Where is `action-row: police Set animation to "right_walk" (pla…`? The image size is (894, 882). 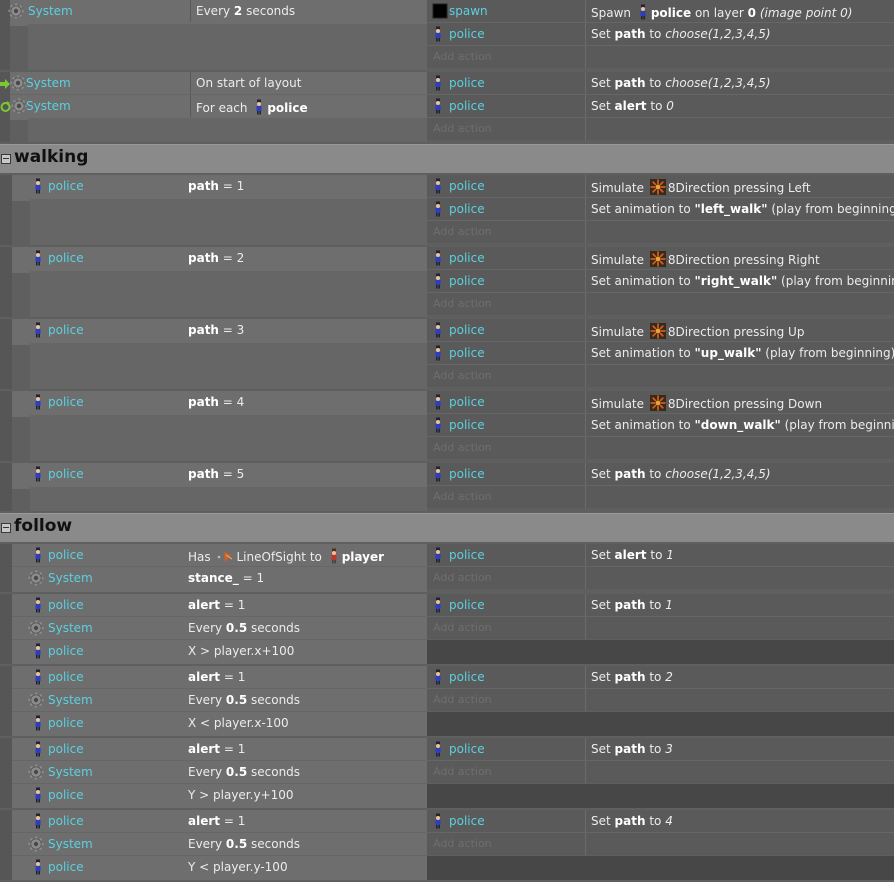 action-row: police Set animation to "right_walk" (pla… is located at coordinates (660, 281).